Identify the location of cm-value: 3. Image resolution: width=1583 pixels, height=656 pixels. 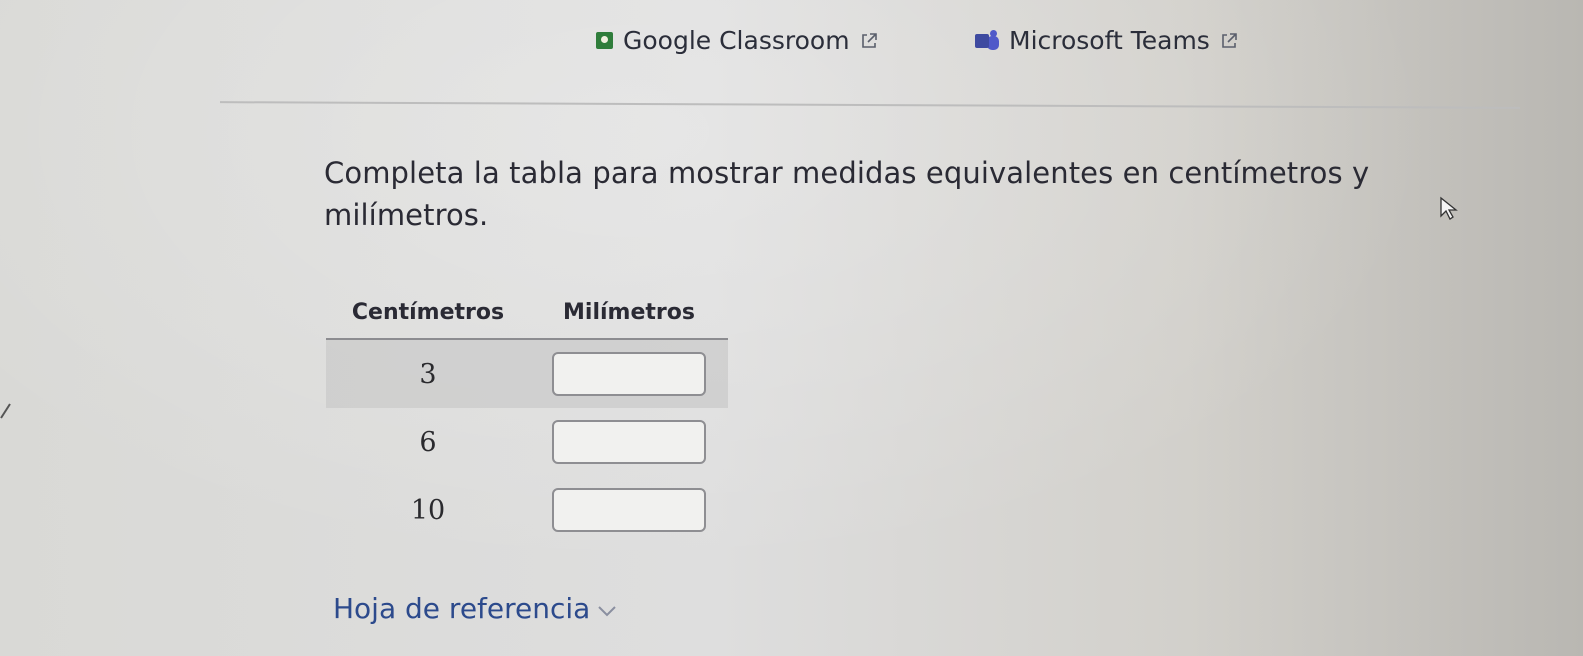
(428, 374).